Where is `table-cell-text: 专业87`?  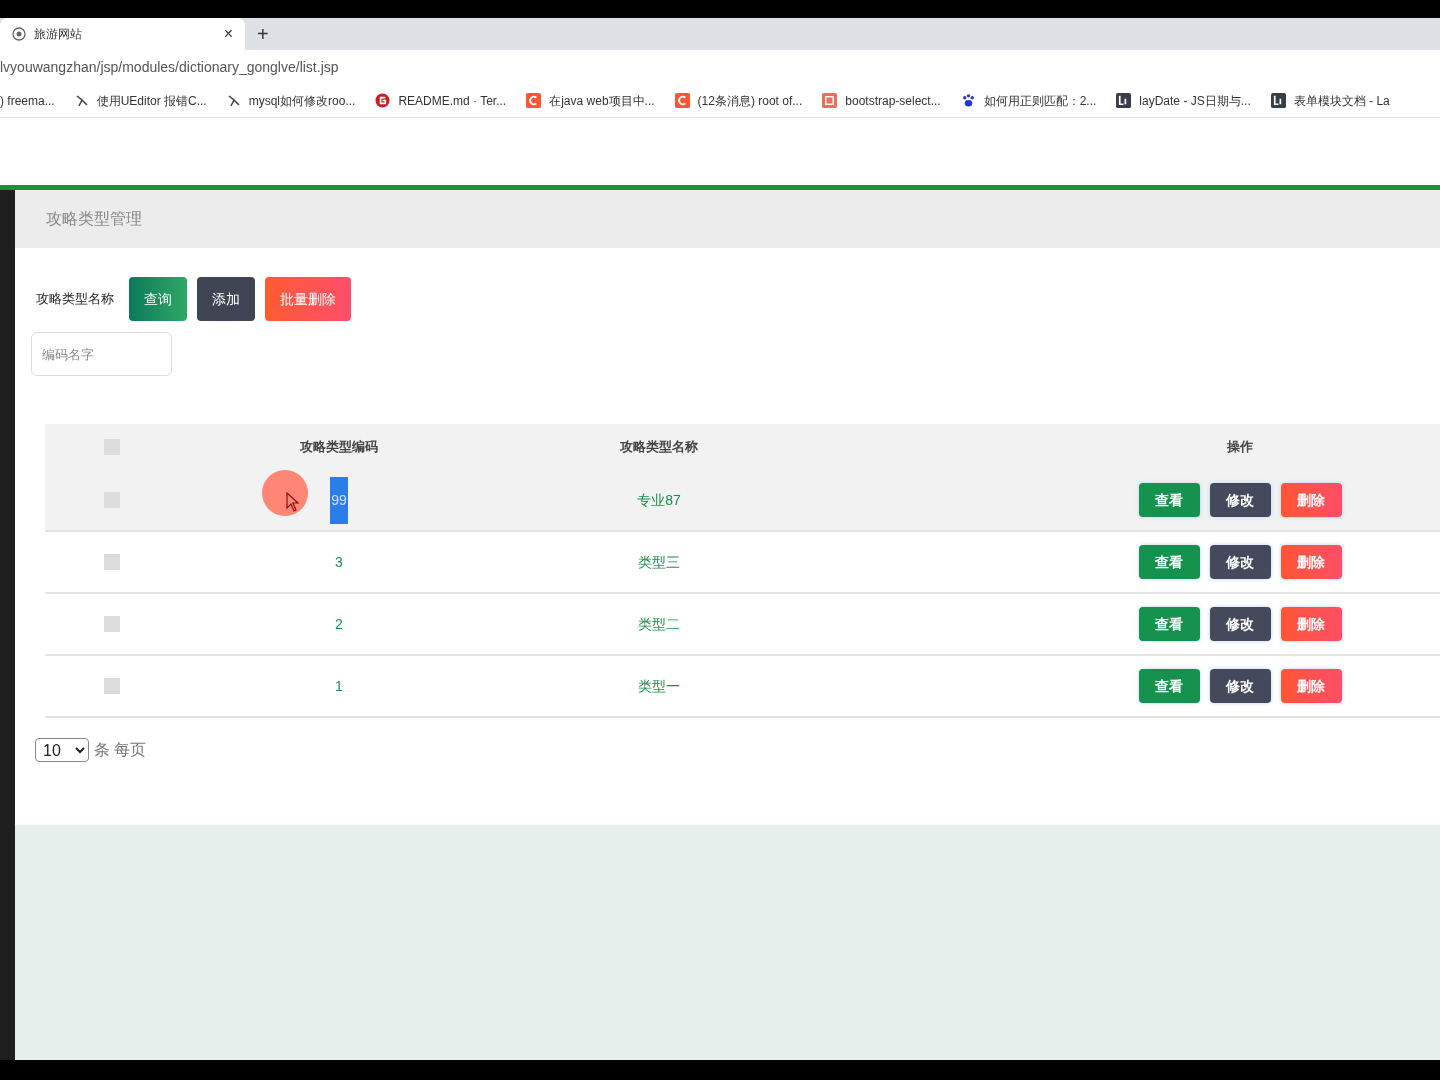 table-cell-text: 专业87 is located at coordinates (659, 500).